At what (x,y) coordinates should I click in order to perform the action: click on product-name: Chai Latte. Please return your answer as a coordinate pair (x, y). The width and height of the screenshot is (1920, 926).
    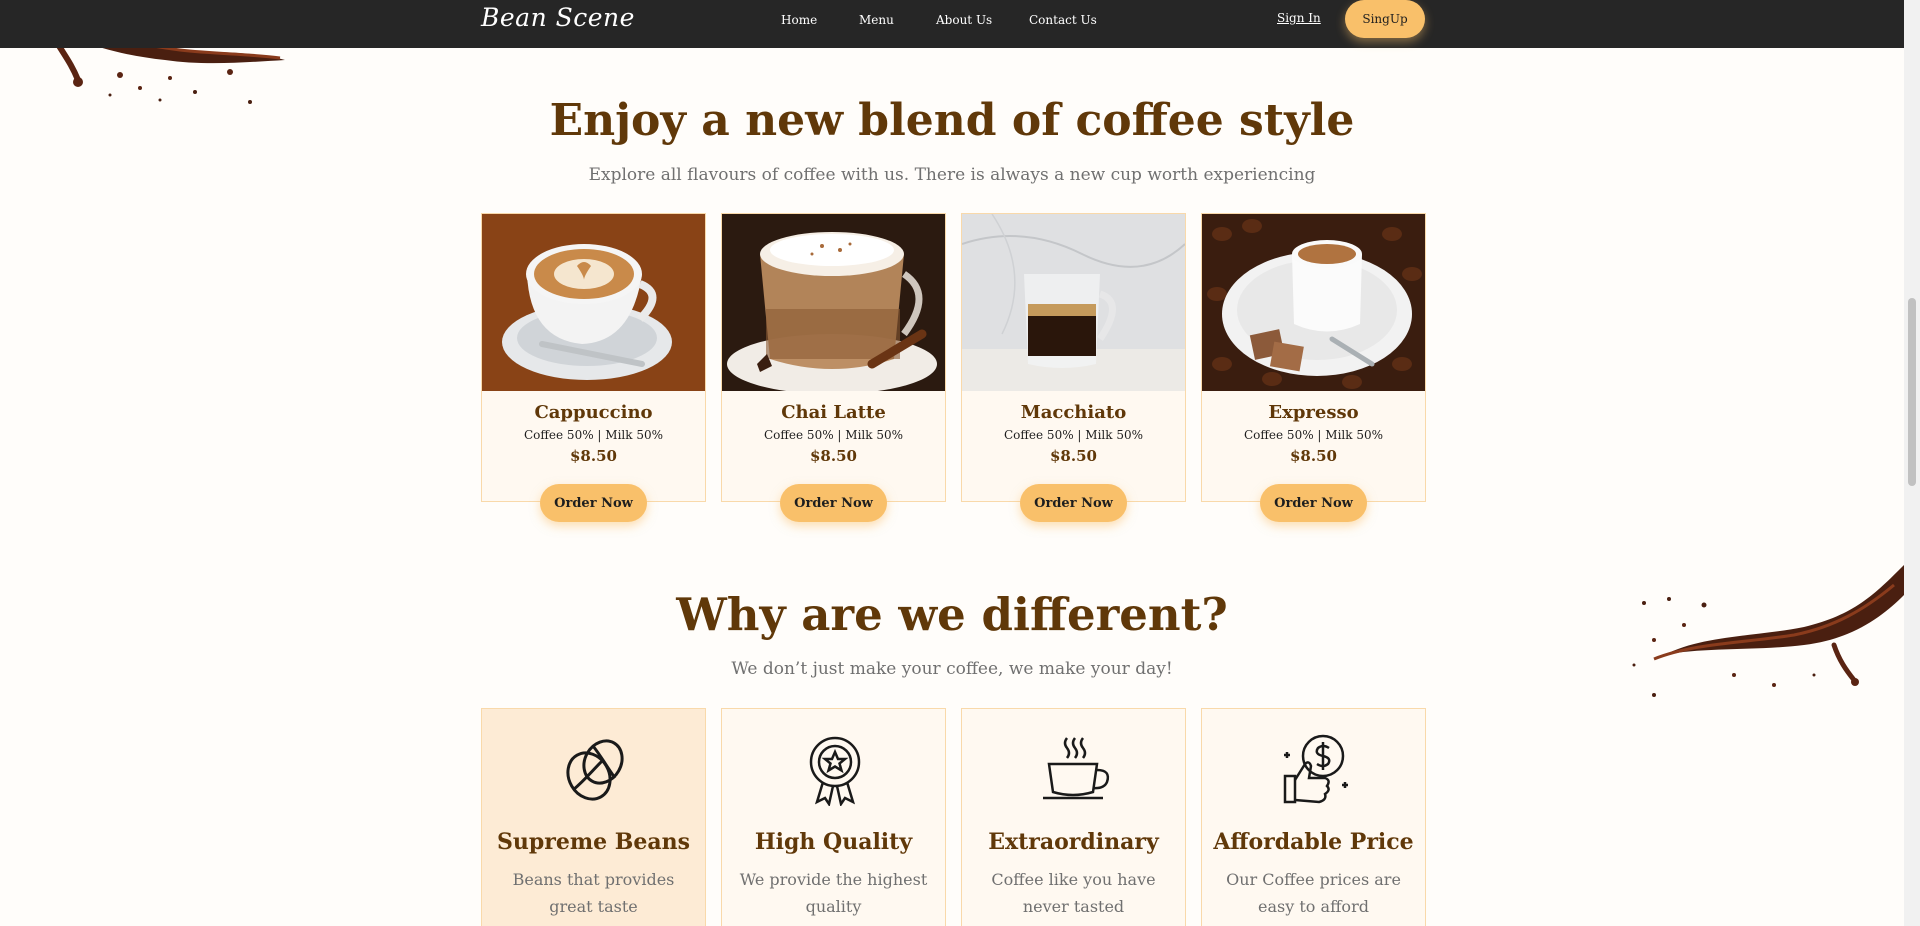
    Looking at the image, I should click on (833, 412).